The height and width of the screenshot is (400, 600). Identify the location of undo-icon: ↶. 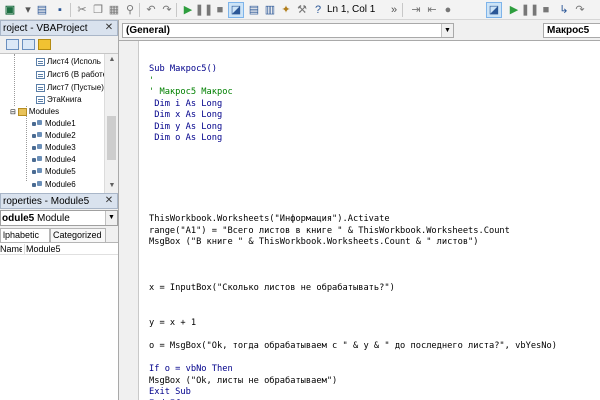
(151, 10).